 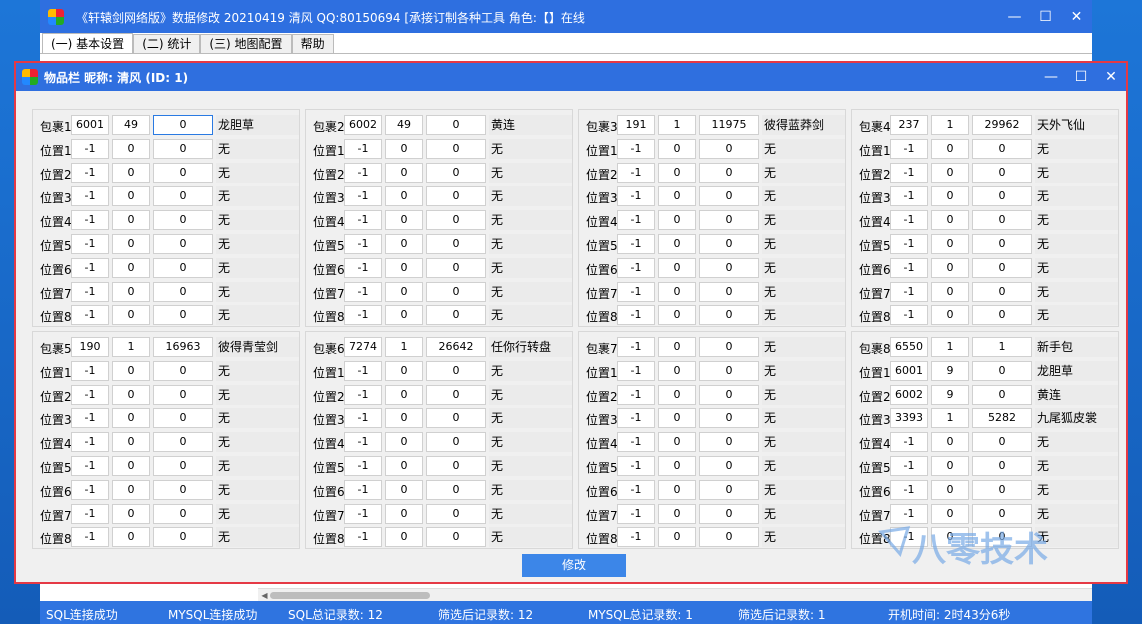 I want to click on inventory-titlebar: 物品栏 昵称: 清风 (ID: 1) — ☐ ✕, so click(x=571, y=77).